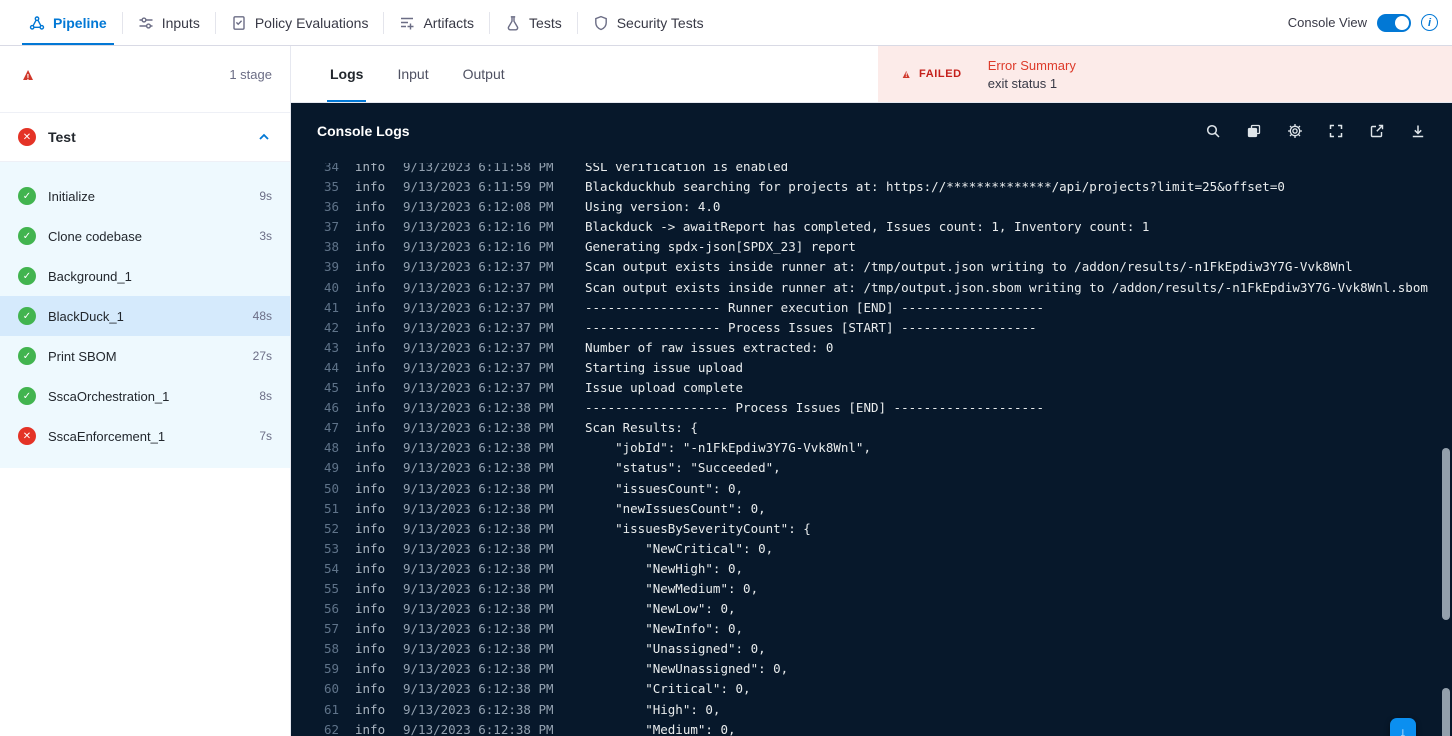 The height and width of the screenshot is (736, 1452). I want to click on artifacts-icon, so click(407, 23).